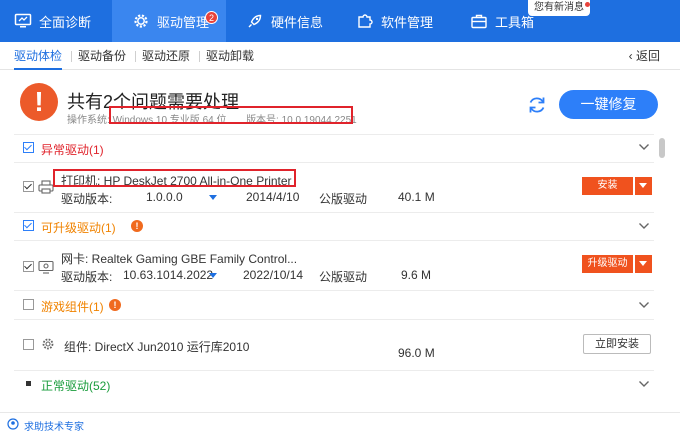 This screenshot has height=434, width=680. Describe the element at coordinates (13, 424) in the screenshot. I see `support-agent-icon` at that location.